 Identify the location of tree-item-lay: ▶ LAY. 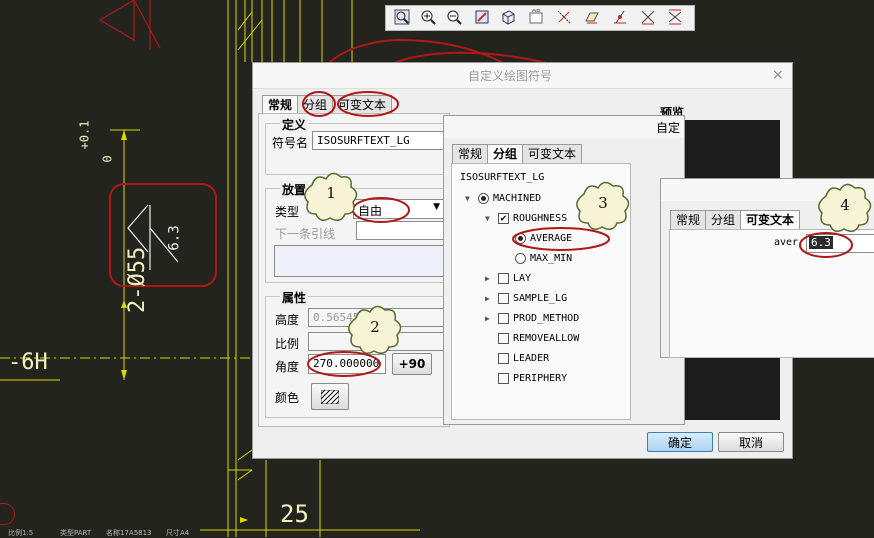
(508, 278).